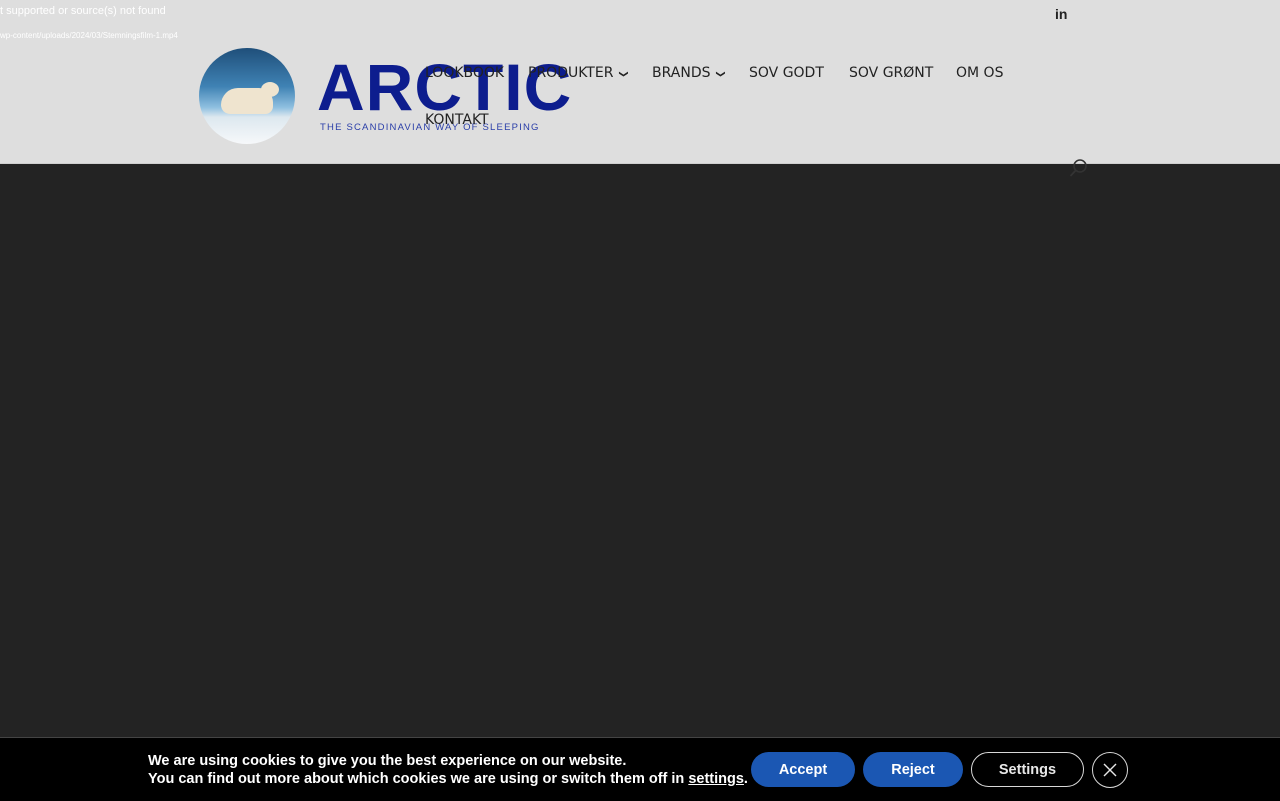 The image size is (1280, 801). I want to click on nav-item-brands: BRANDS ❯, so click(689, 73).